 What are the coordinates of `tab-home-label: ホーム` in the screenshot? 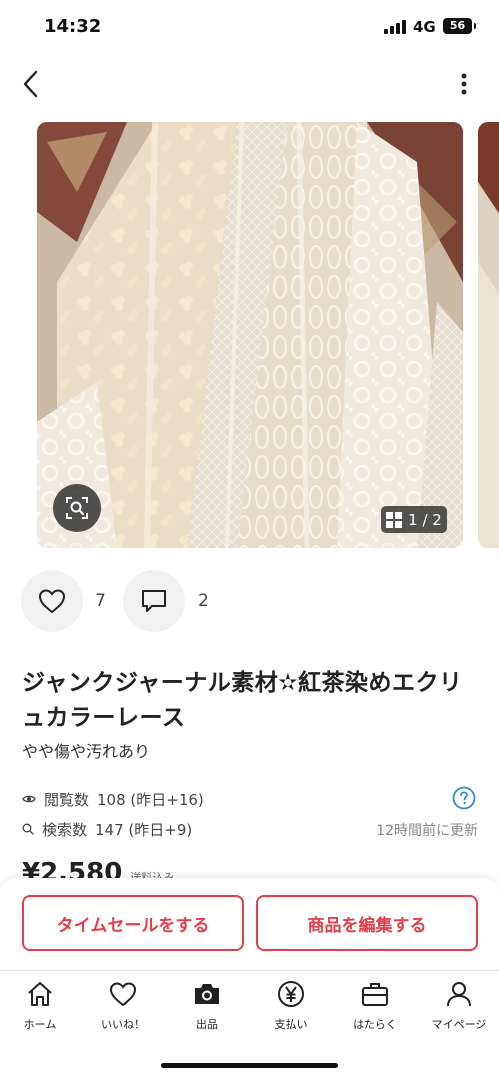 It's located at (40, 1024).